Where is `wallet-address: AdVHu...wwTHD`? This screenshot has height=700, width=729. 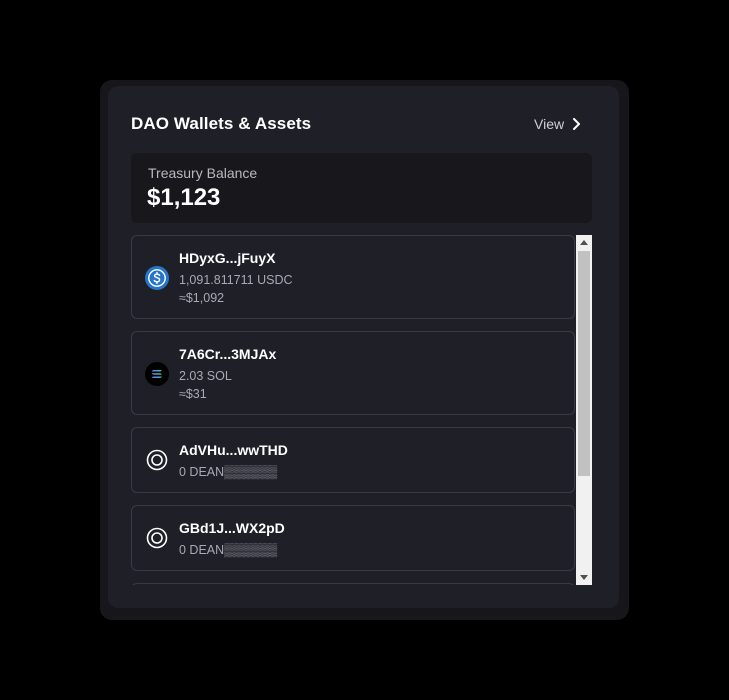
wallet-address: AdVHu...wwTHD is located at coordinates (233, 450).